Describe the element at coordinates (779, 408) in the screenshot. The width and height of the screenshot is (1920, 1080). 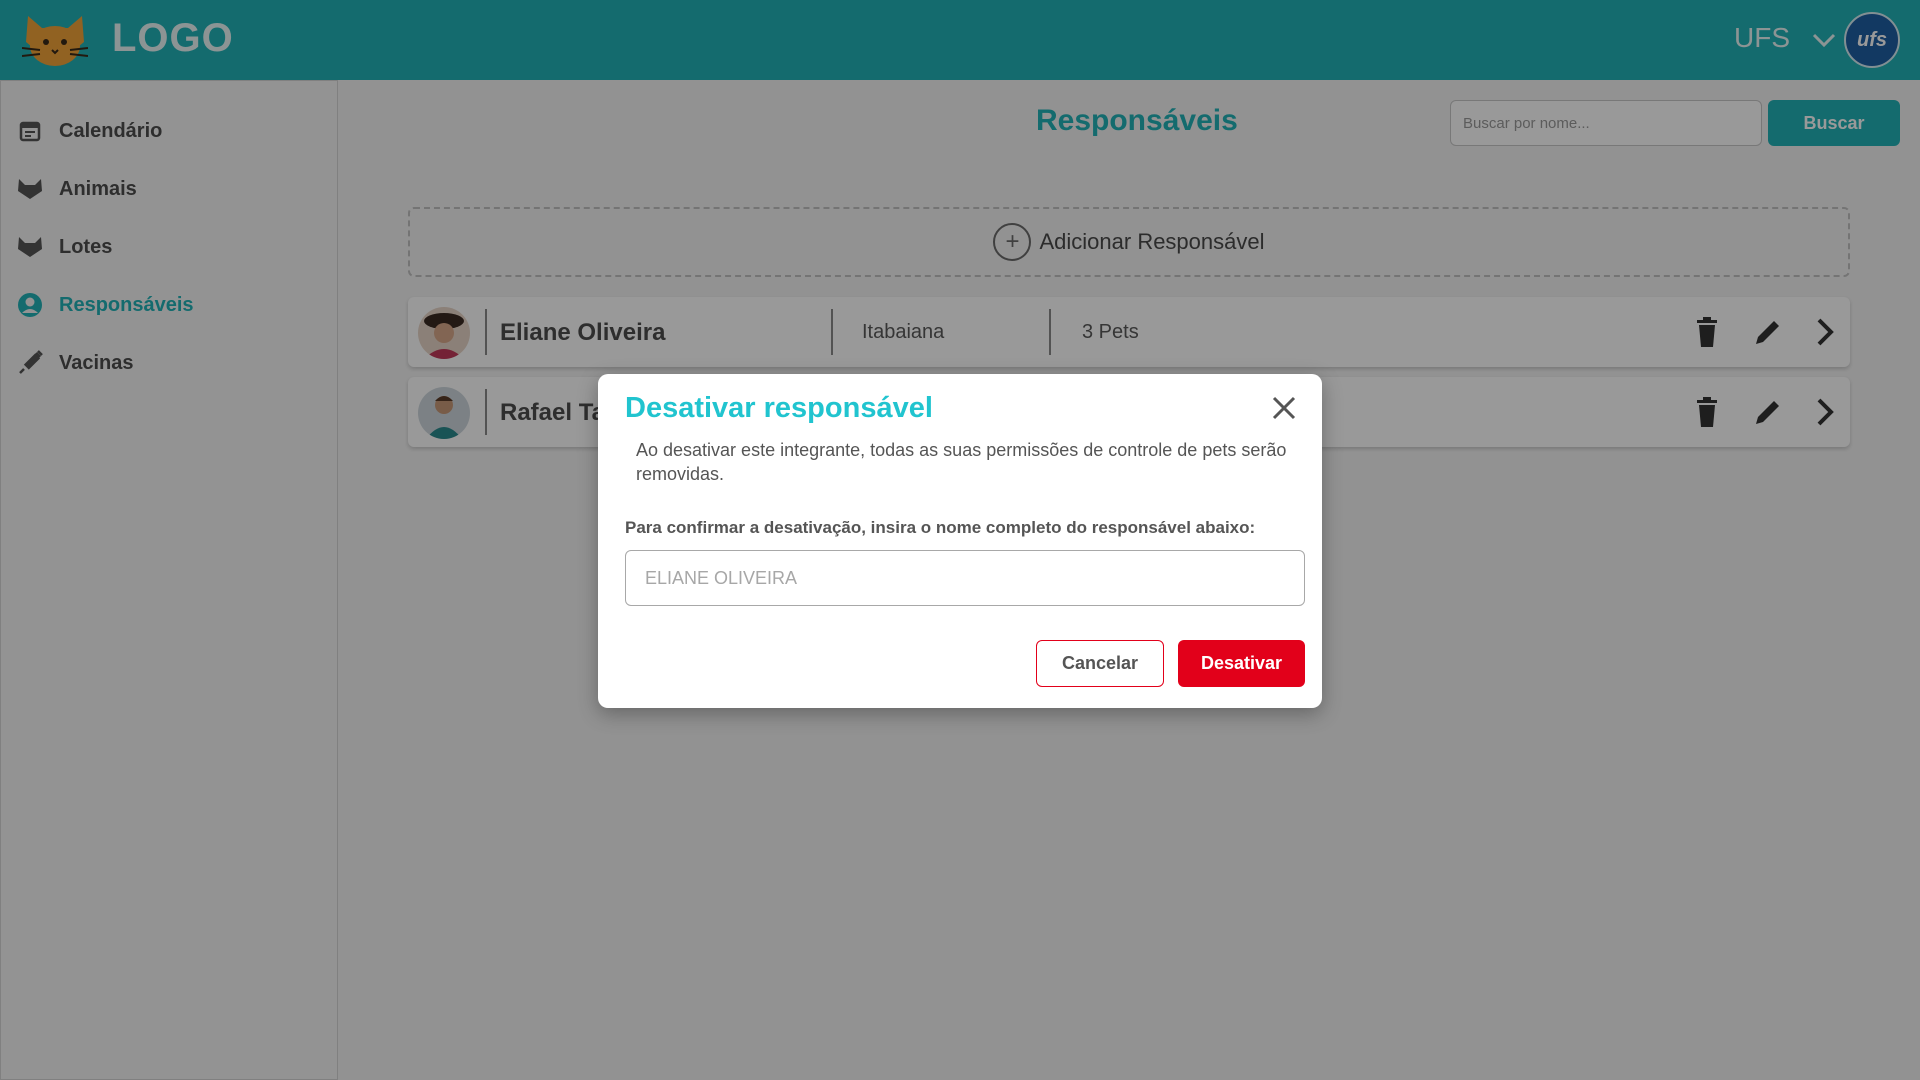
I see `dialog-title: Desativar responsável` at that location.